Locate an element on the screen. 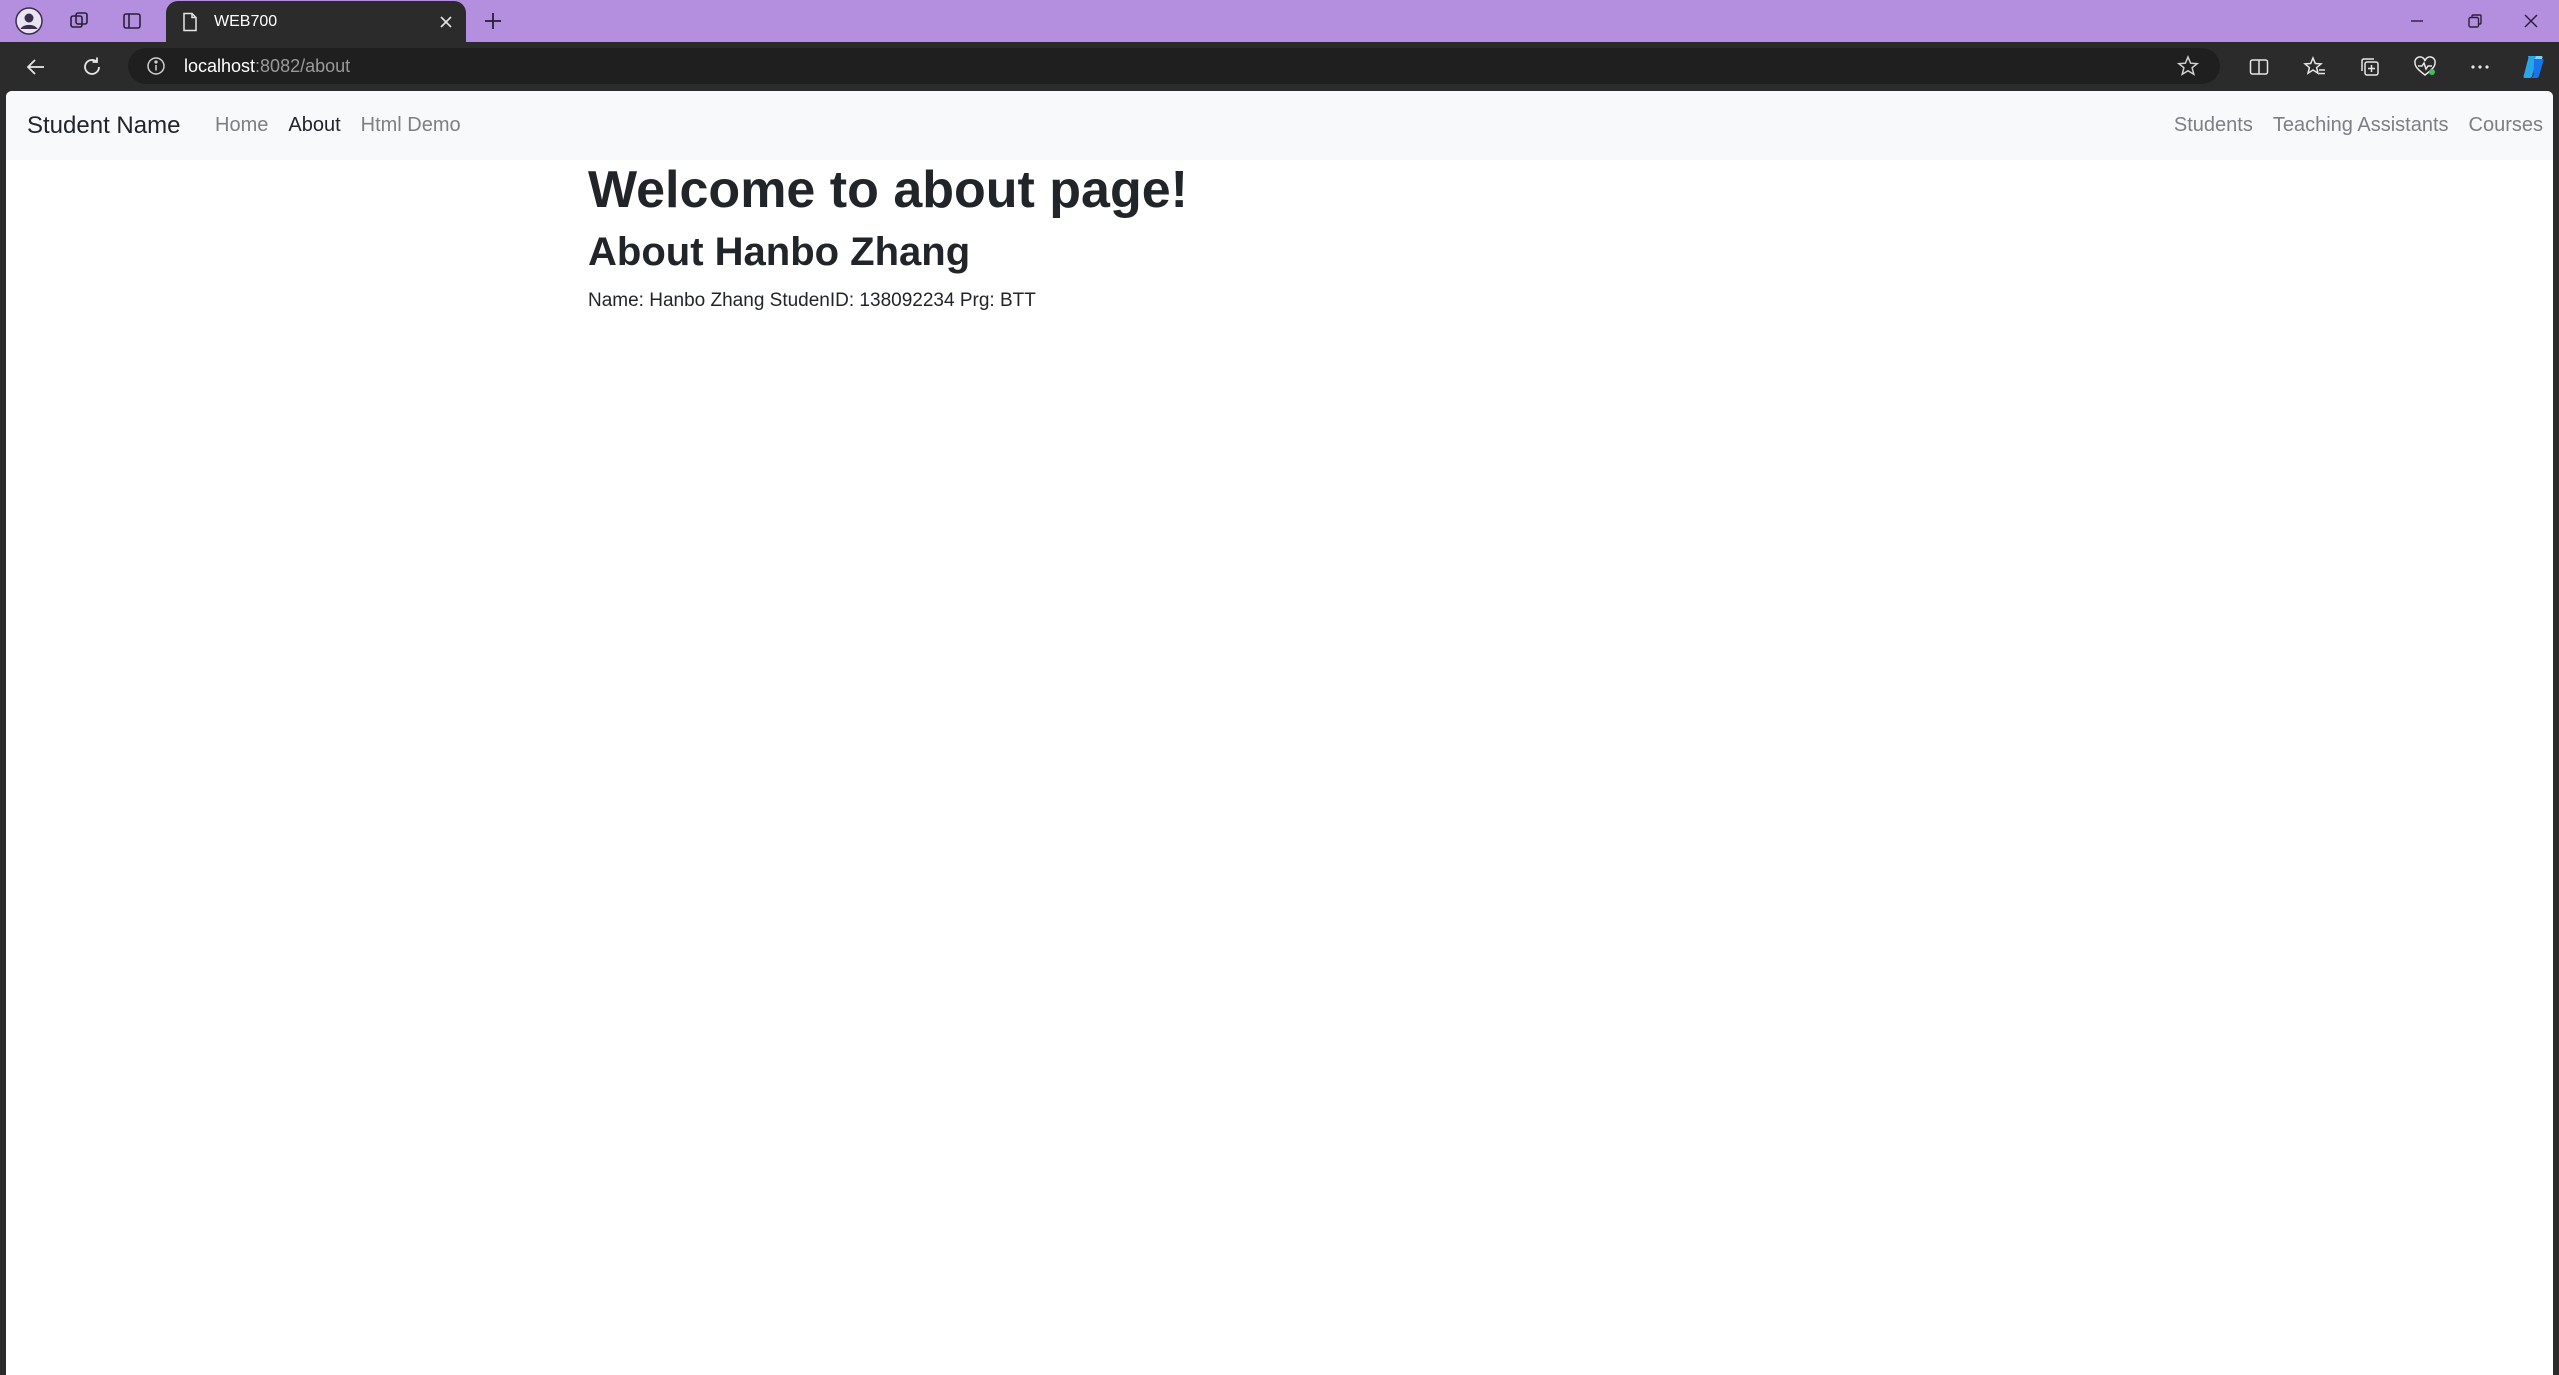 Image resolution: width=2559 pixels, height=1375 pixels. nav-link-home: Home is located at coordinates (241, 125).